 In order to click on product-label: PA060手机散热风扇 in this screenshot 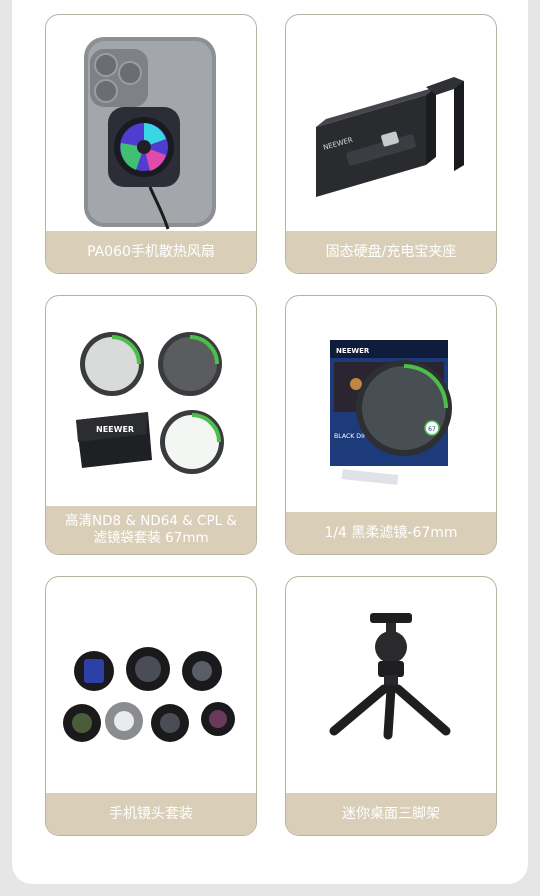, I will do `click(151, 252)`.